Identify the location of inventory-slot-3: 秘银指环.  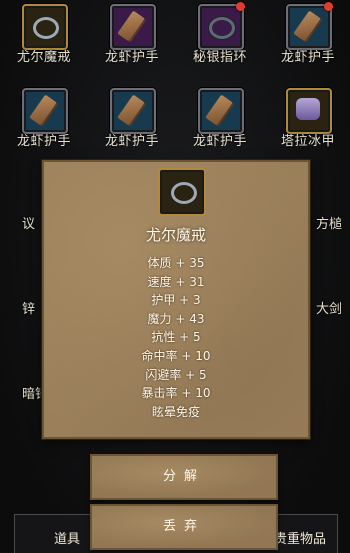
(220, 42).